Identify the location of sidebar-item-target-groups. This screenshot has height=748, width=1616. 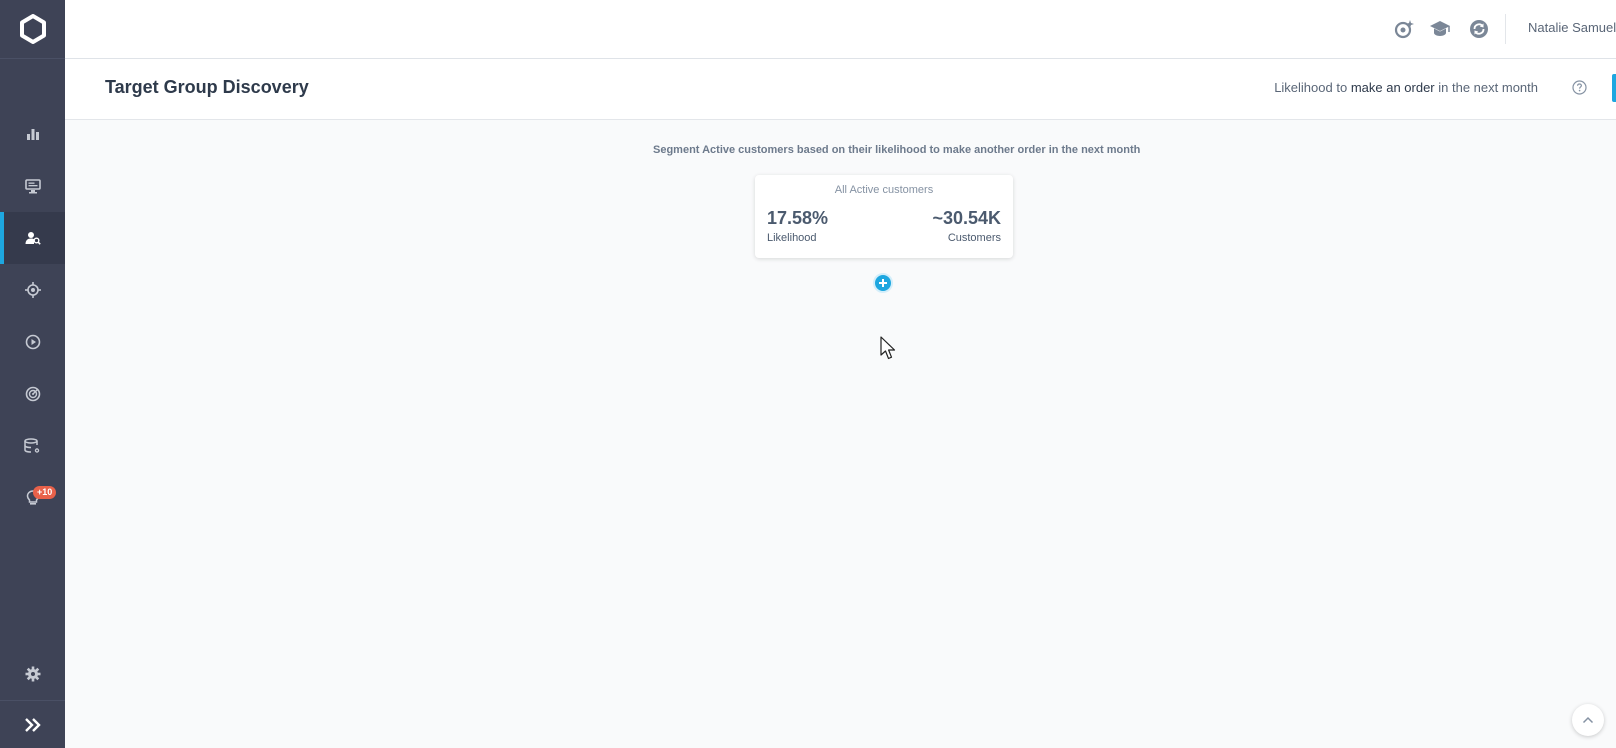
(32, 238).